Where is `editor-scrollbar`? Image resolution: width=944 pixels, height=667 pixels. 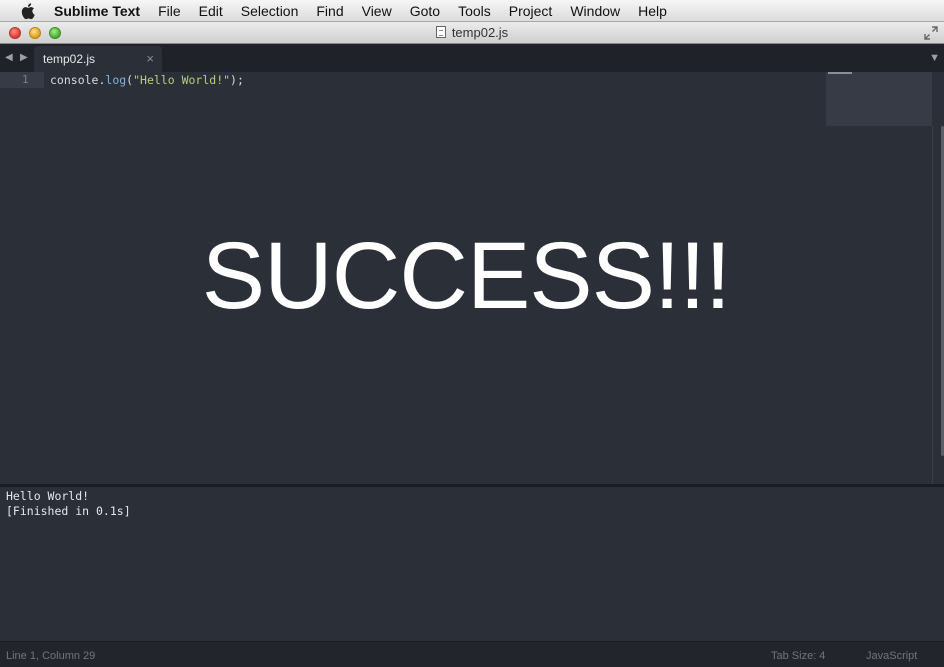 editor-scrollbar is located at coordinates (938, 305).